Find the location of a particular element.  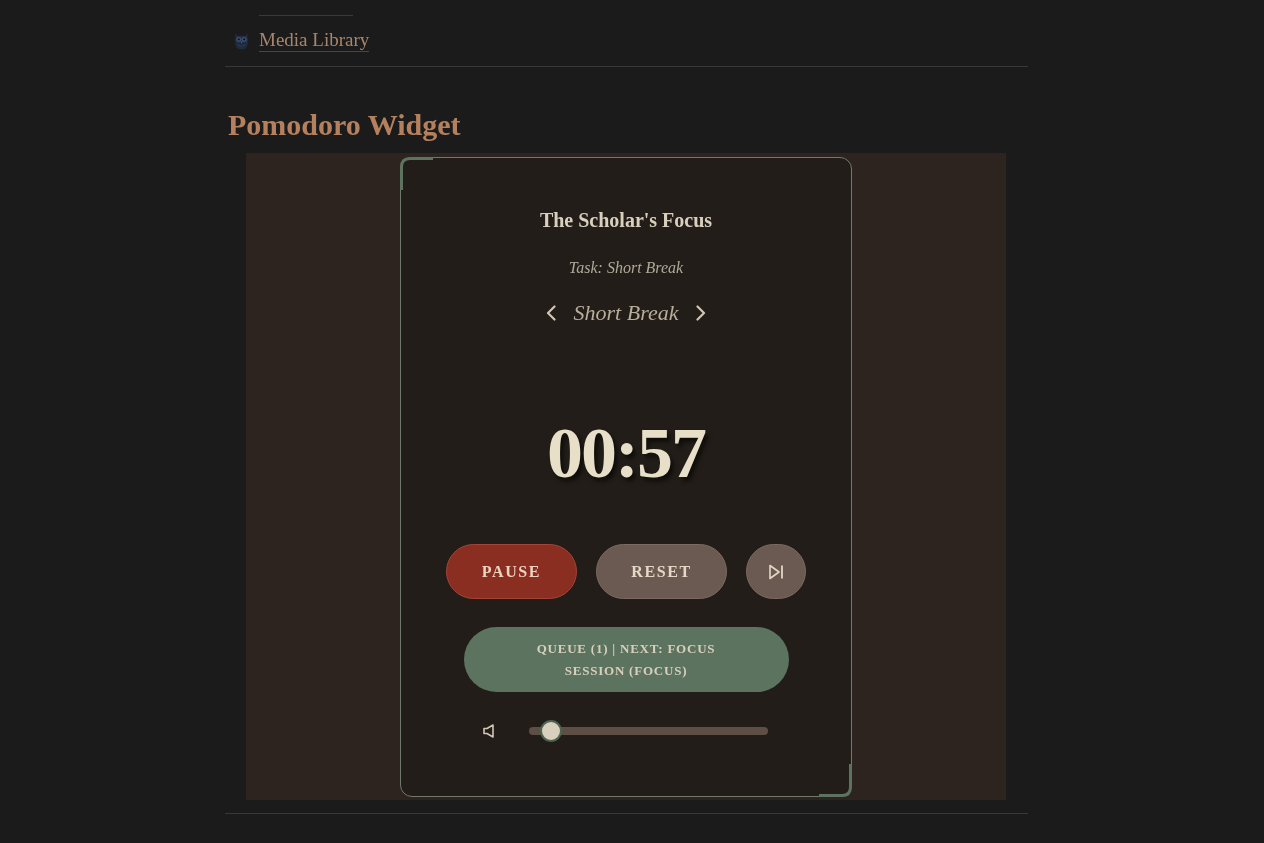

reset-button: RESET is located at coordinates (661, 571).